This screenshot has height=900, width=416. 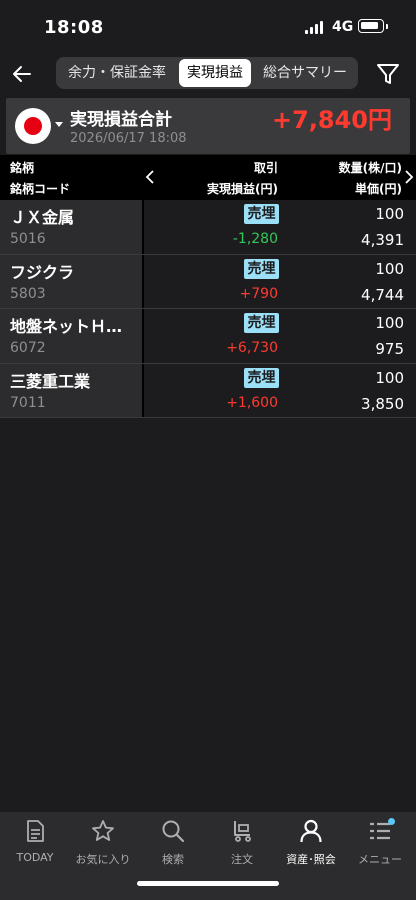 I want to click on tabbar-search: 検索, so click(x=173, y=842).